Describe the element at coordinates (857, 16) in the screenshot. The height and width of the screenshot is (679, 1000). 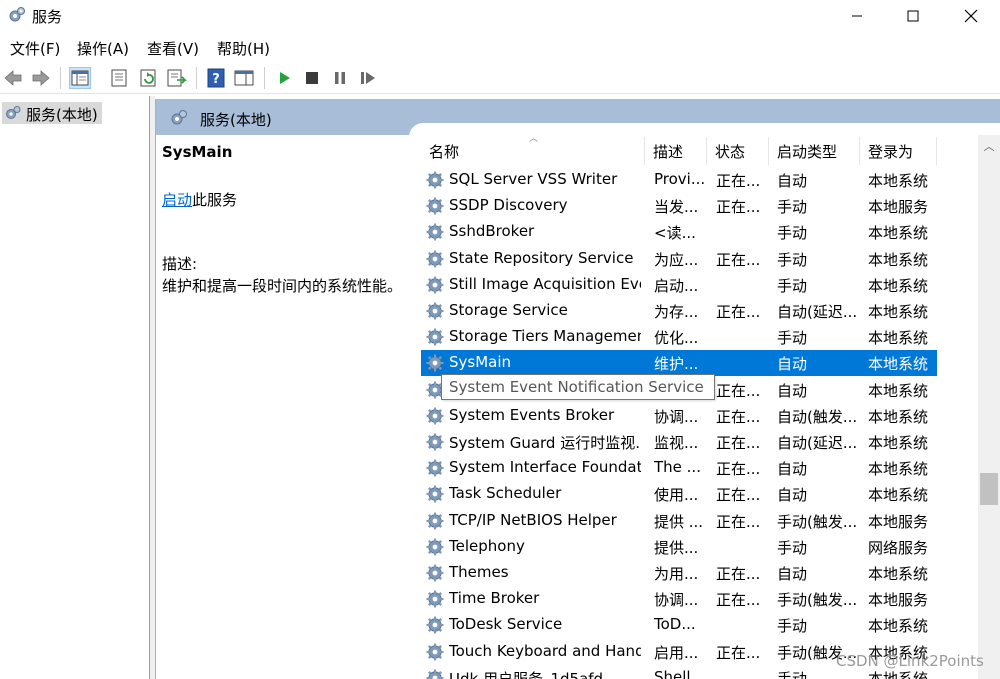
I see `minimize-button` at that location.